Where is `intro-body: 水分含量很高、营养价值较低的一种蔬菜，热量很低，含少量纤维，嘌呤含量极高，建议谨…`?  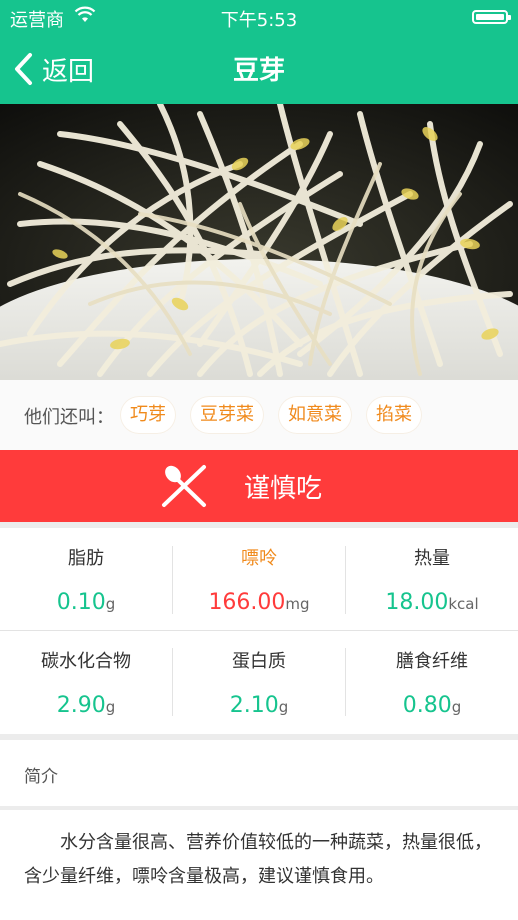
intro-body: 水分含量很高、营养价值较低的一种蔬菜，热量很低，含少量纤维，嘌呤含量极高，建议谨… is located at coordinates (259, 865).